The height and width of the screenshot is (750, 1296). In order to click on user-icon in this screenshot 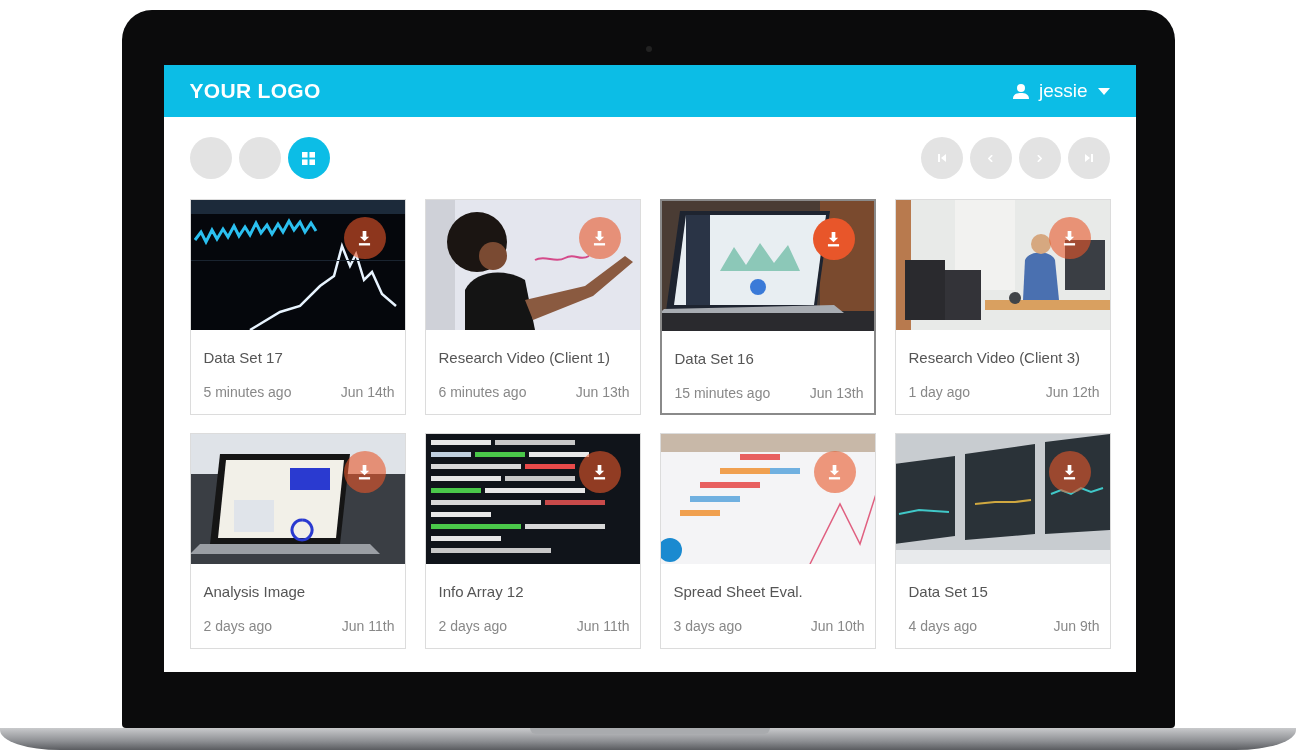, I will do `click(1020, 91)`.